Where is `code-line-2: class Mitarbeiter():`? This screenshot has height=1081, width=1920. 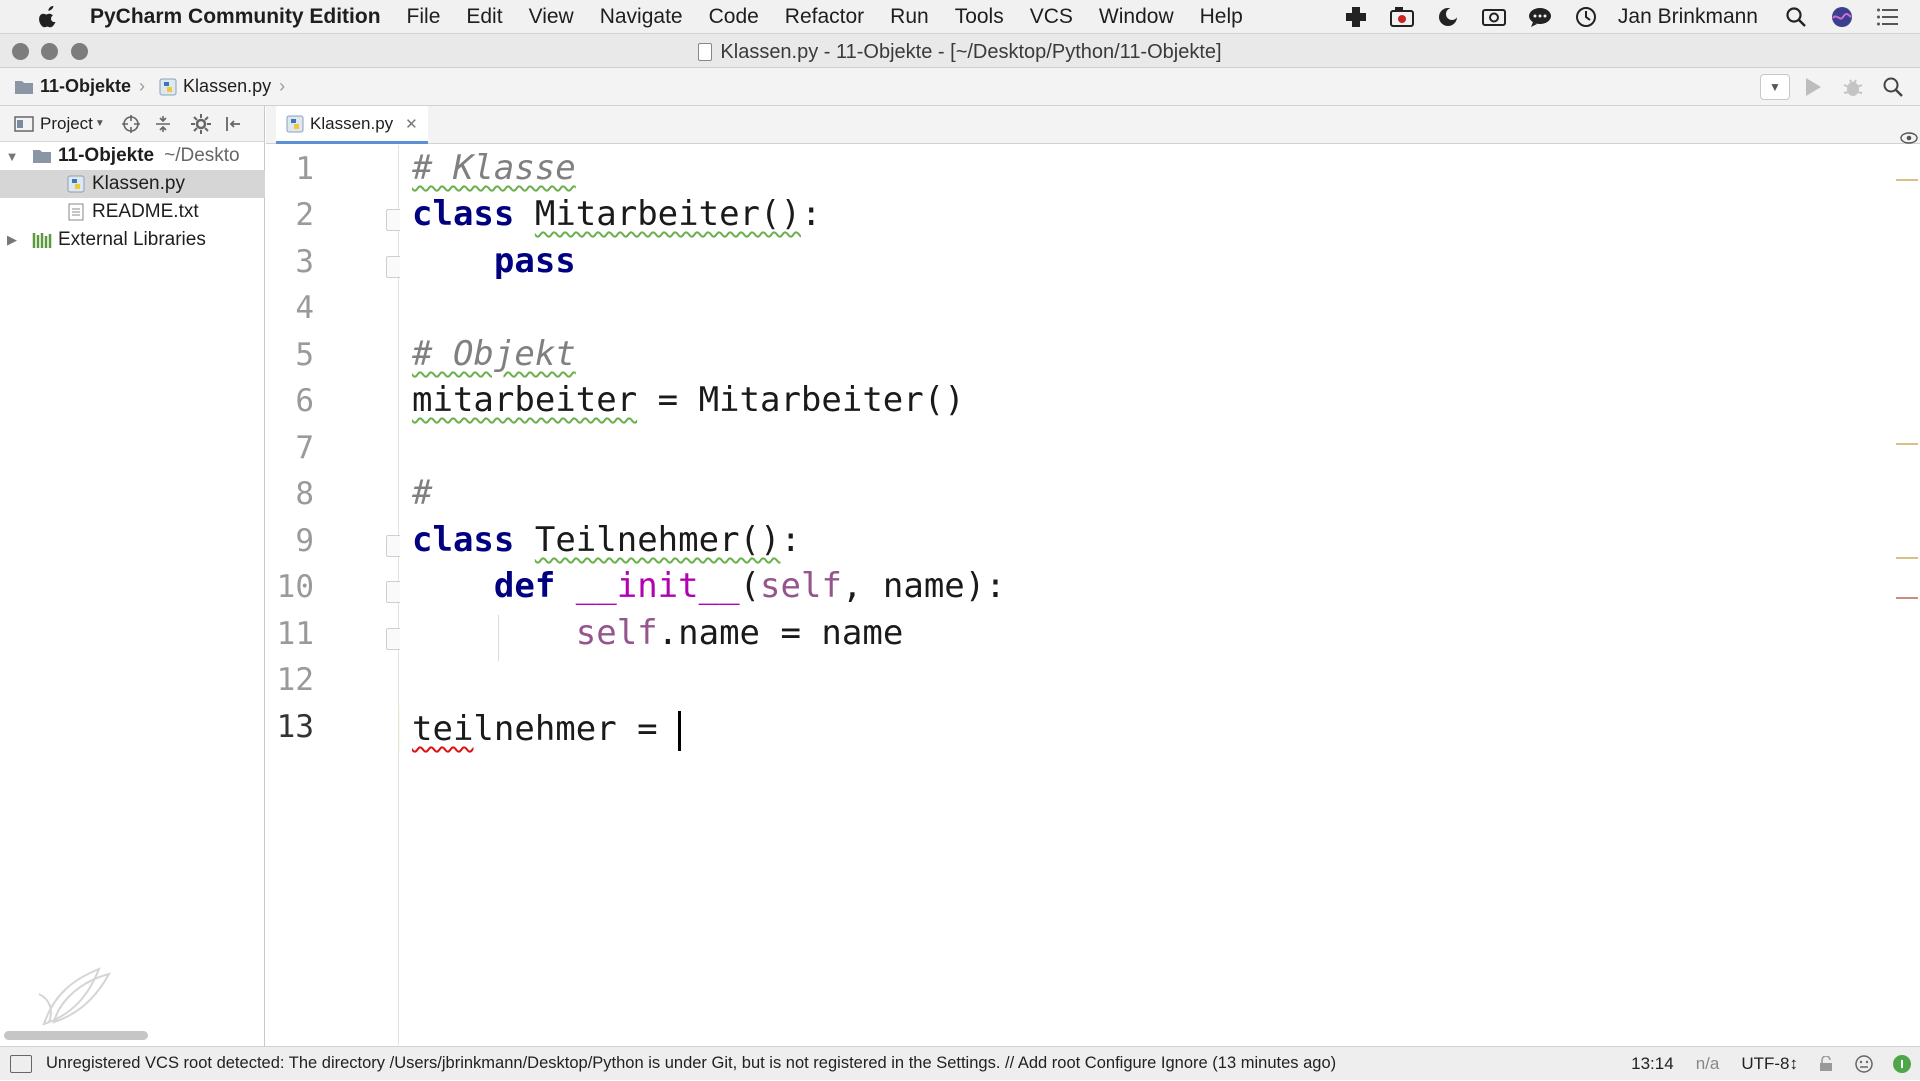 code-line-2: class Mitarbeiter(): is located at coordinates (617, 214).